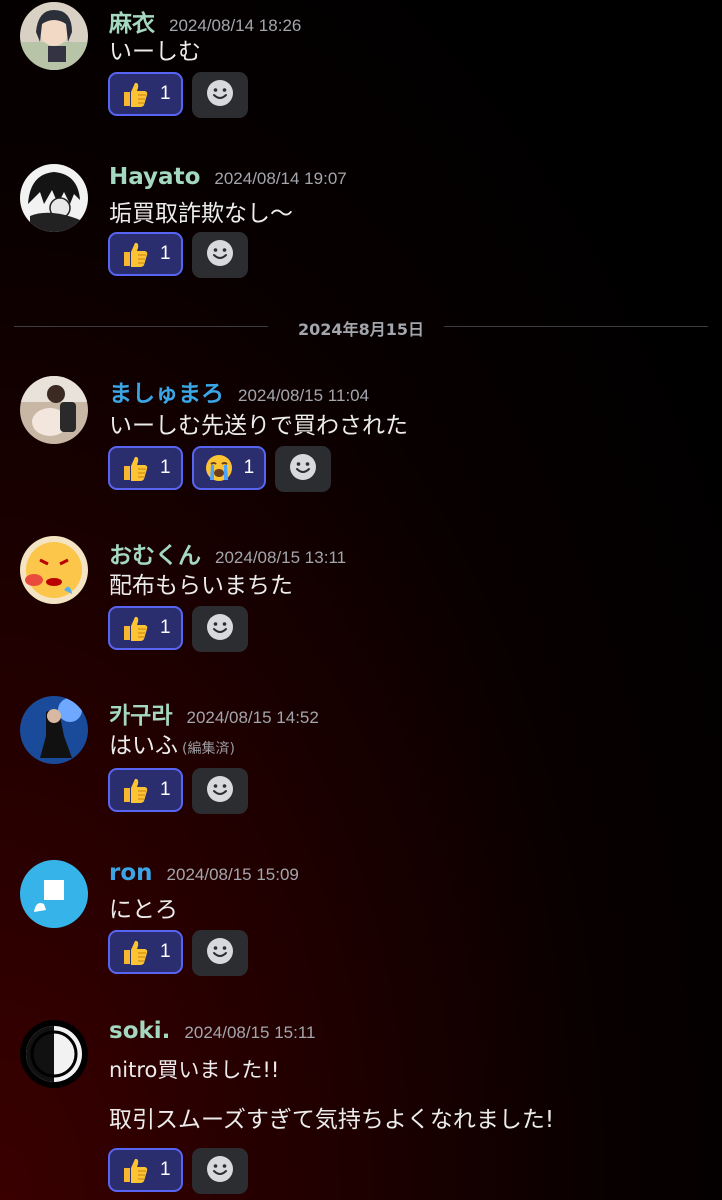 The height and width of the screenshot is (1200, 722). What do you see at coordinates (361, 329) in the screenshot?
I see `date-divider-label: 2024年8月15日` at bounding box center [361, 329].